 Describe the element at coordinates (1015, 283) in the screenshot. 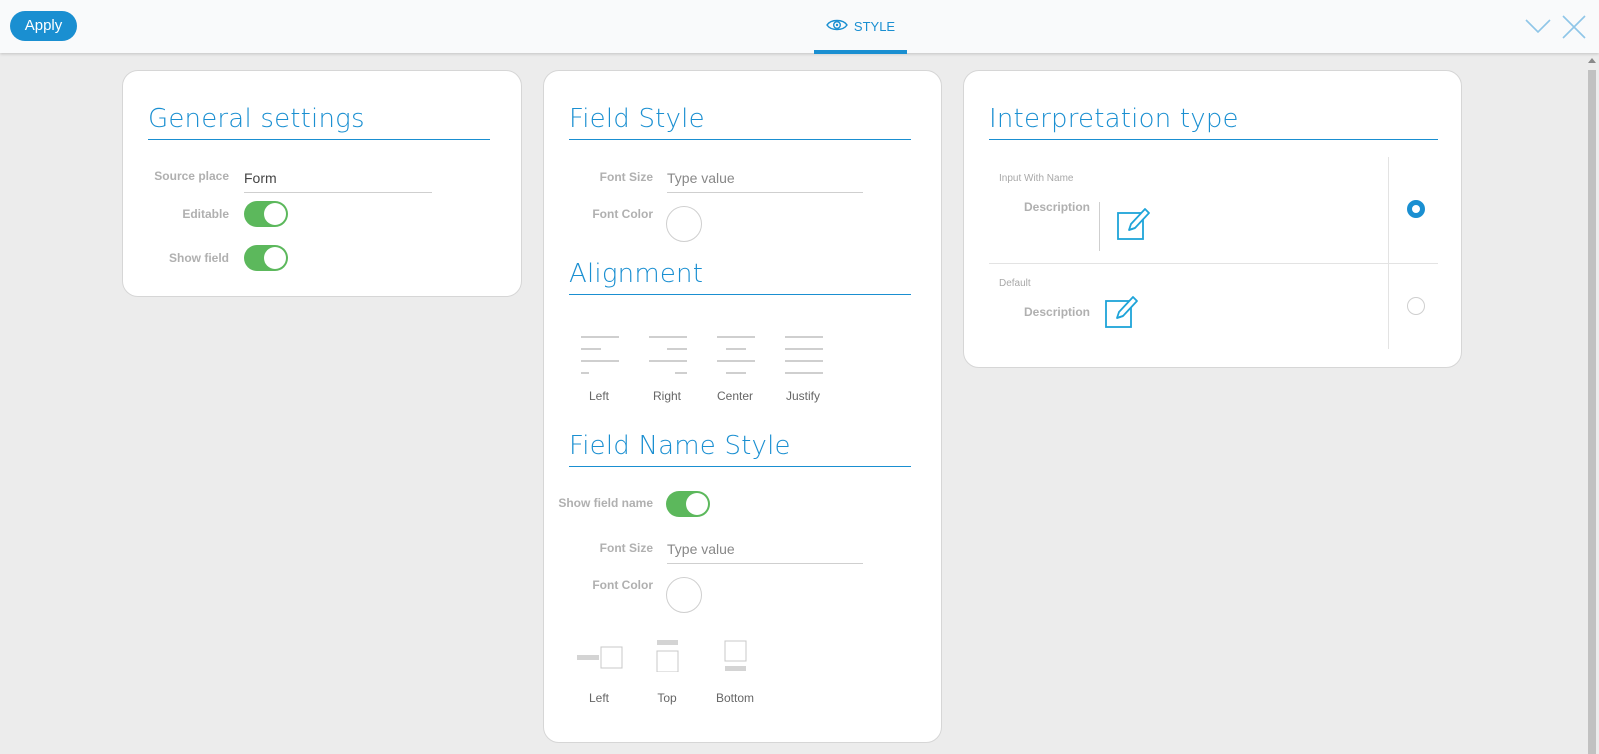

I see `option-name: Default` at that location.